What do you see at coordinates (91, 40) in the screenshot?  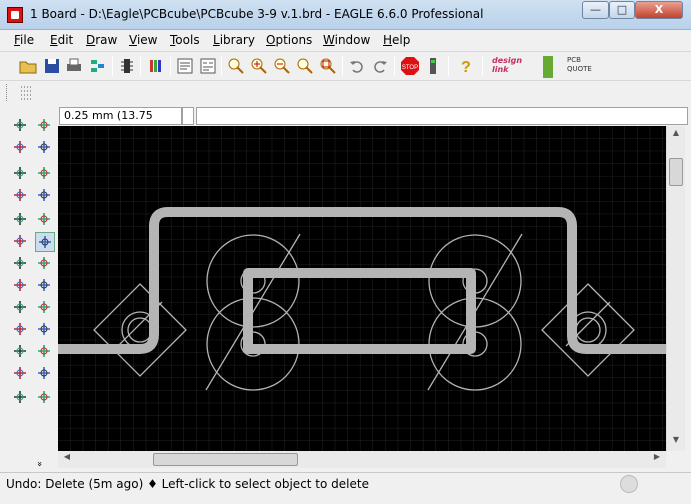 I see `menu-draw-accel: D` at bounding box center [91, 40].